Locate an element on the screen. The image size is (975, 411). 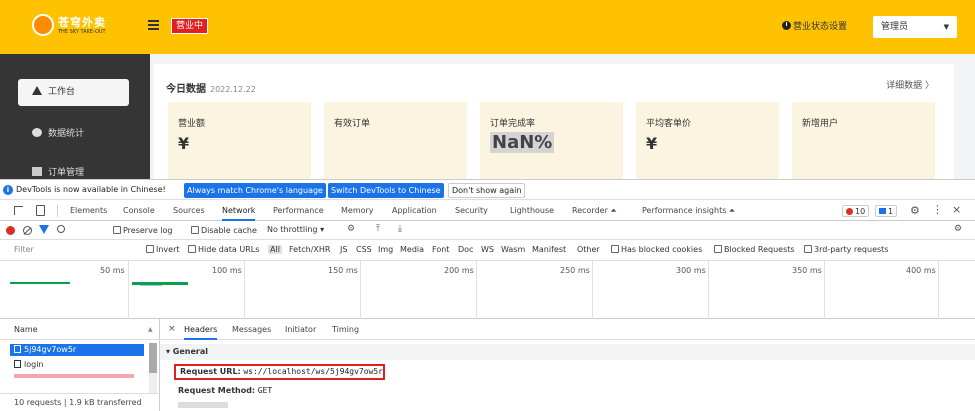
more-vertical-icon: ⋮ is located at coordinates (937, 209).